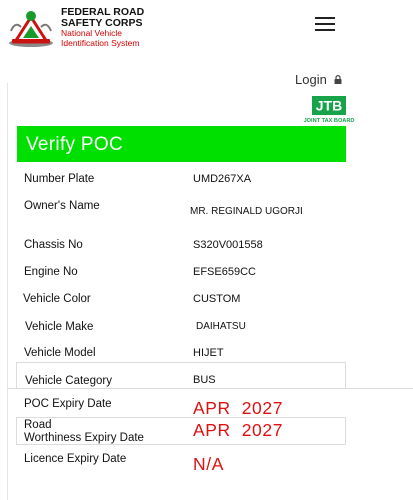 This screenshot has width=413, height=500. Describe the element at coordinates (208, 353) in the screenshot. I see `vehicle-model-value: HIJET` at that location.